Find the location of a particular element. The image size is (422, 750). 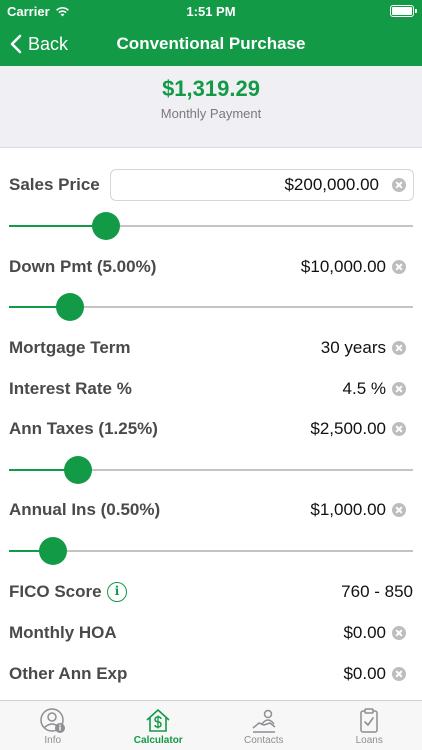

fico-score-row: FICO Score i 760 - 850 is located at coordinates (211, 592).